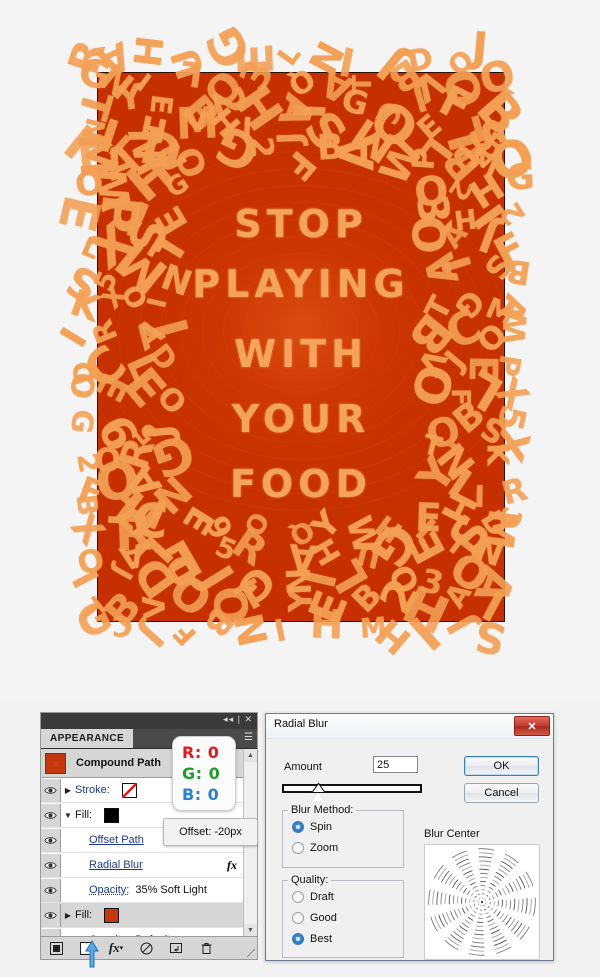 The image size is (600, 977). What do you see at coordinates (395, 764) in the screenshot?
I see `amount-input` at bounding box center [395, 764].